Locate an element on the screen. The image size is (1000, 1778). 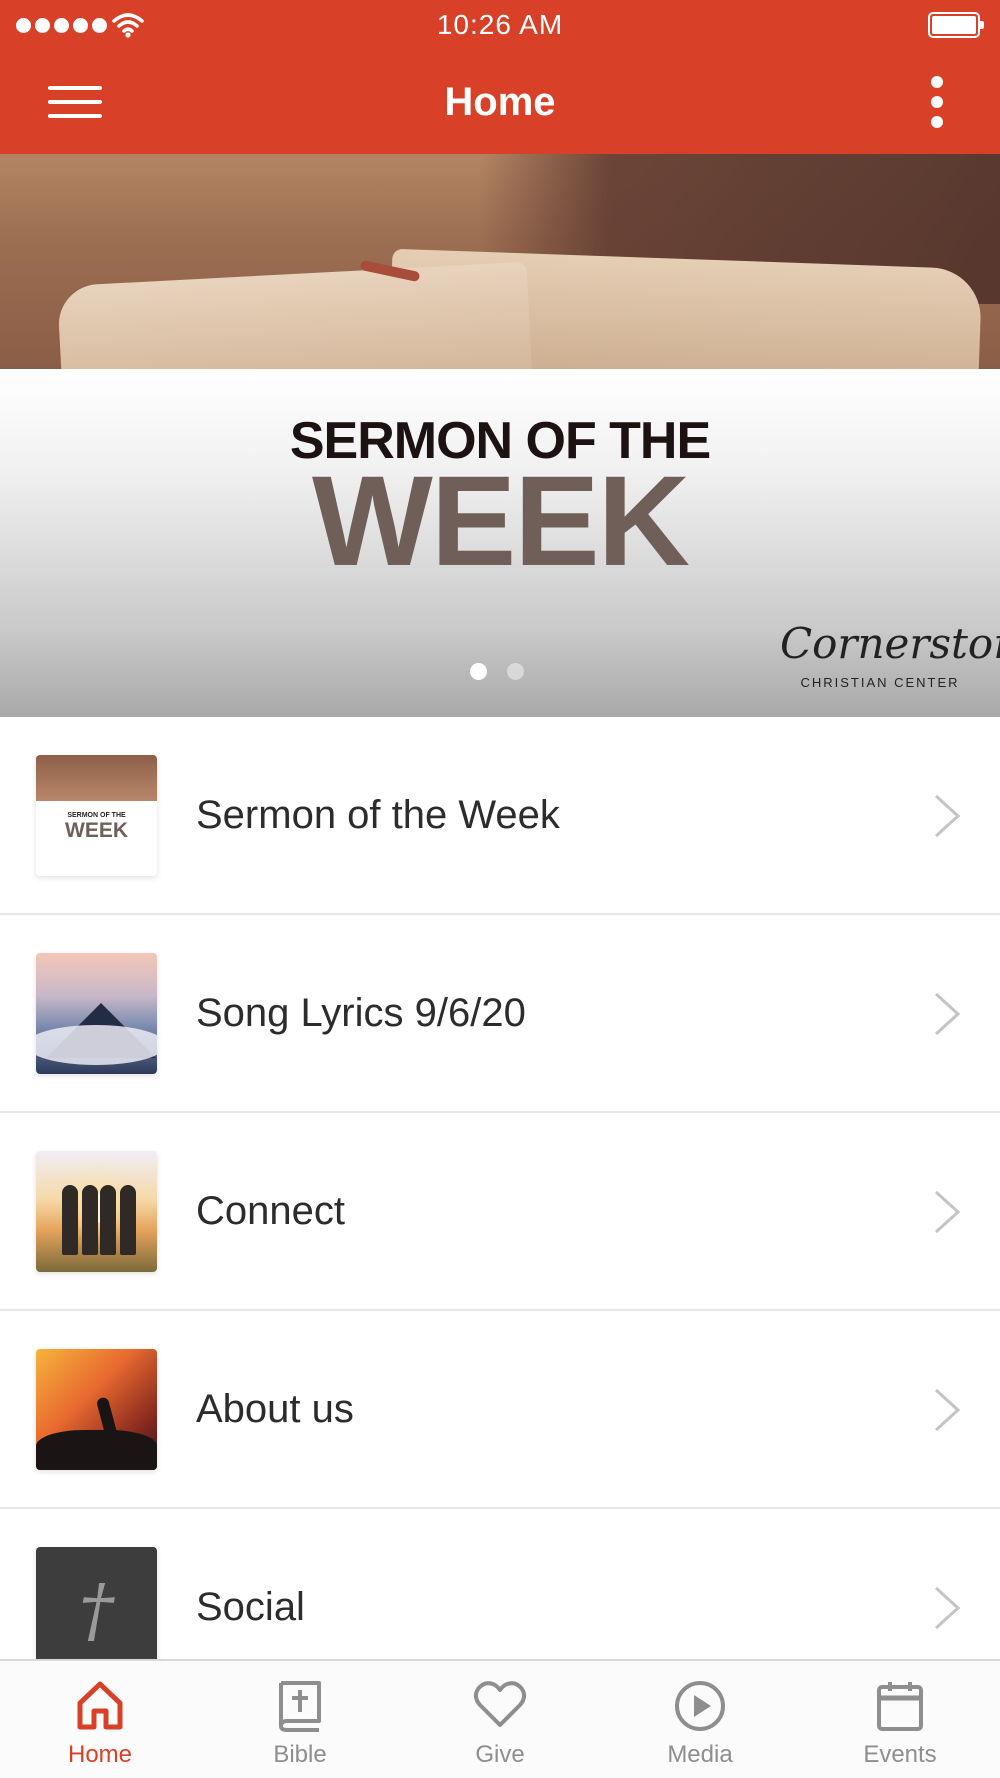
battery-full-icon is located at coordinates (956, 25).